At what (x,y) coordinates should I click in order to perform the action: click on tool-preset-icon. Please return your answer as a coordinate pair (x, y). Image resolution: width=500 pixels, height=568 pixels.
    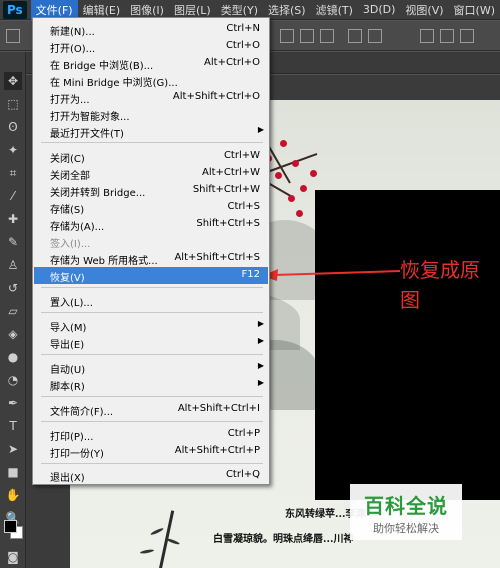
    Looking at the image, I should click on (13, 36).